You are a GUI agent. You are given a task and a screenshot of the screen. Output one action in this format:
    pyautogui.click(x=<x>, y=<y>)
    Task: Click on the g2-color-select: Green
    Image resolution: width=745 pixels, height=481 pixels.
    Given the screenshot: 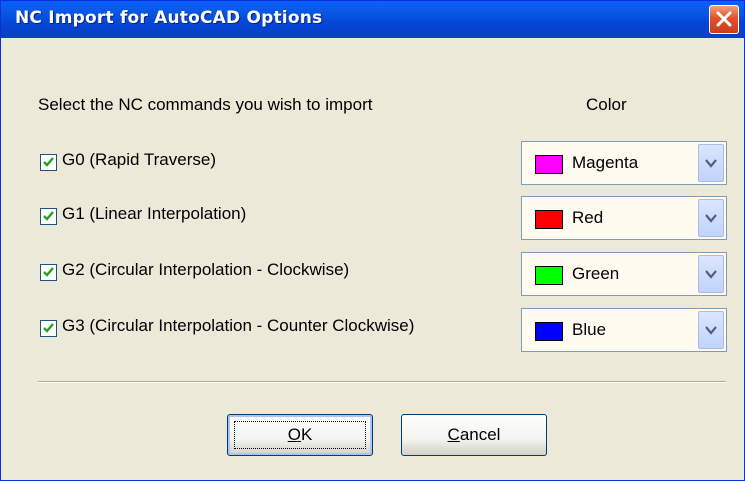 What is the action you would take?
    pyautogui.click(x=624, y=274)
    